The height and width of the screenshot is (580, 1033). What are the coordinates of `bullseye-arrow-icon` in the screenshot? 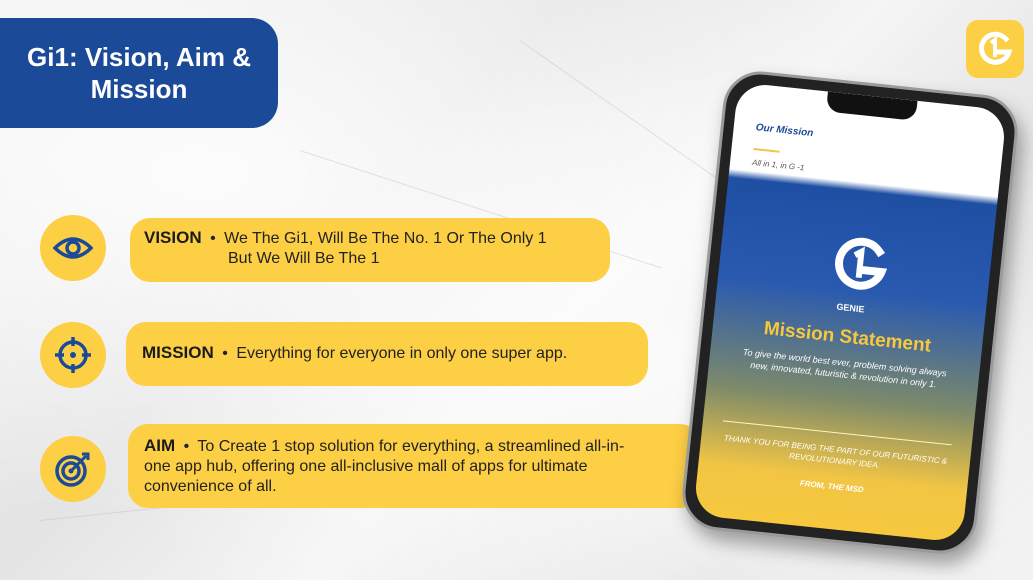 It's located at (73, 469).